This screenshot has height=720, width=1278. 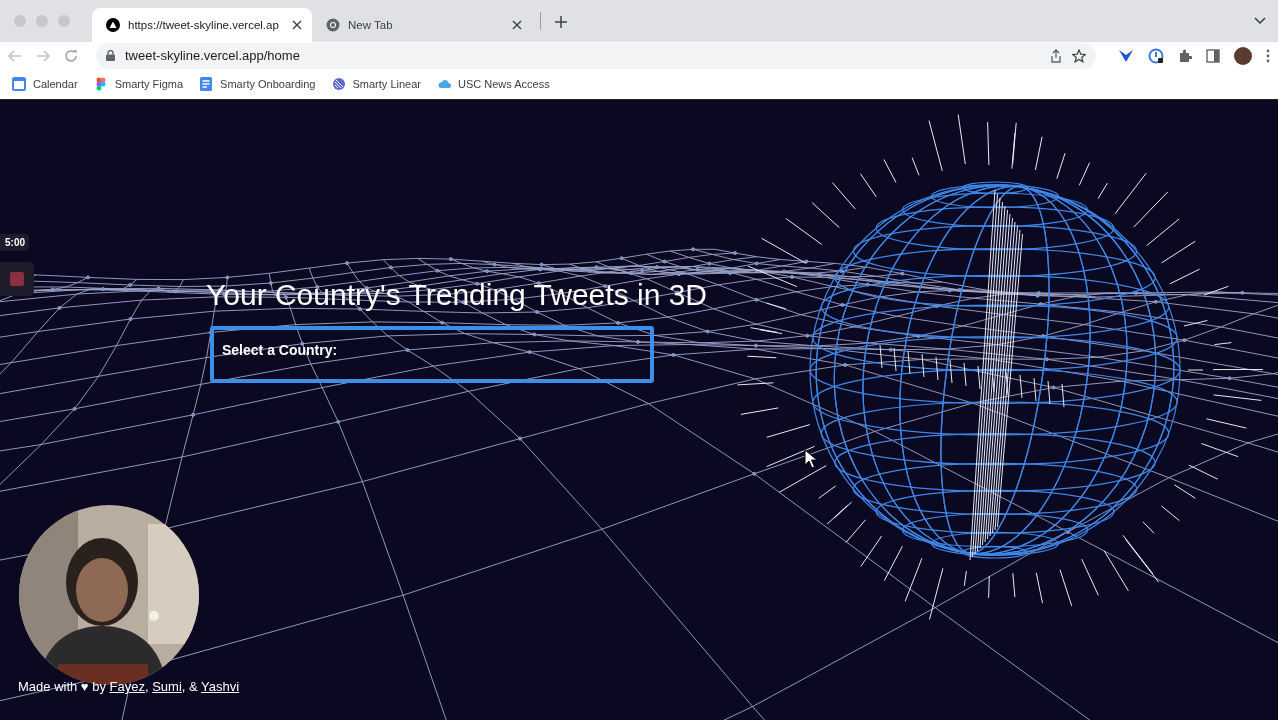 I want to click on puzzle-icon, so click(x=1185, y=55).